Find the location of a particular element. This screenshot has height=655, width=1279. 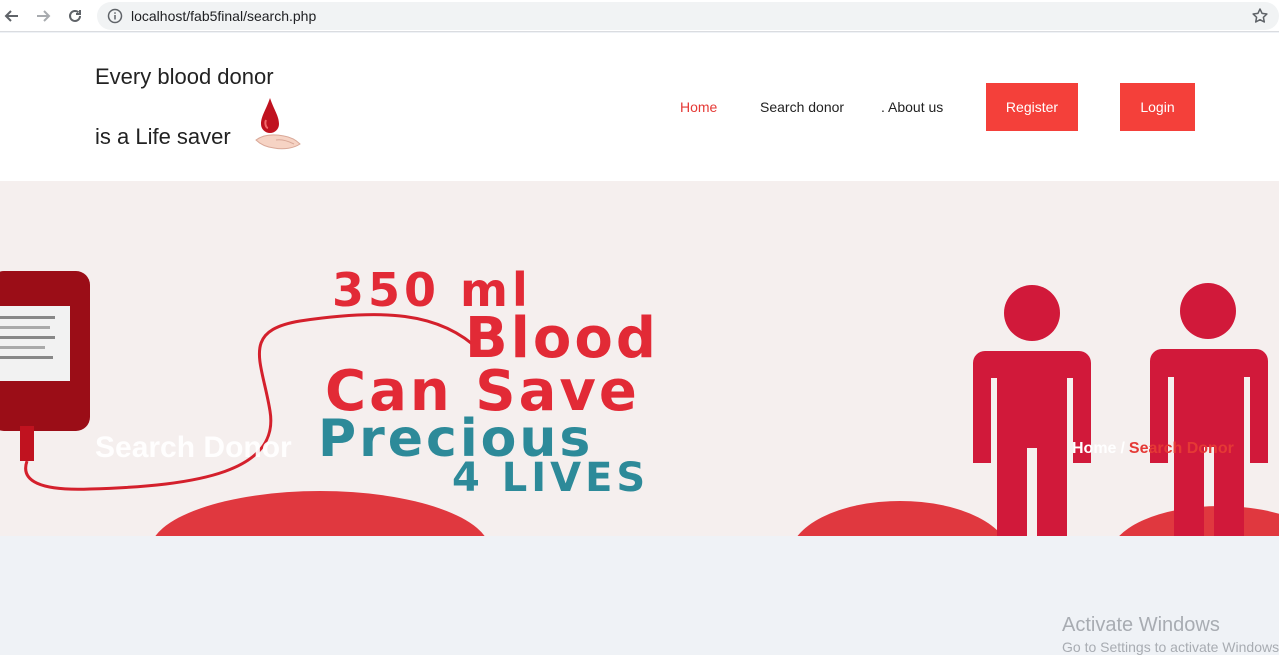

register-button: Register is located at coordinates (1032, 107).